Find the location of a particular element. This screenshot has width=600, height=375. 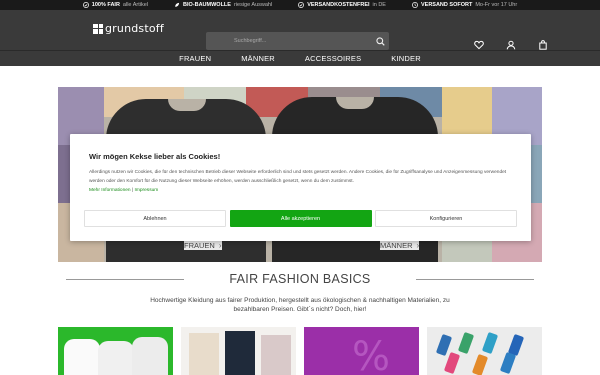

category-card-sale: % is located at coordinates (361, 351).